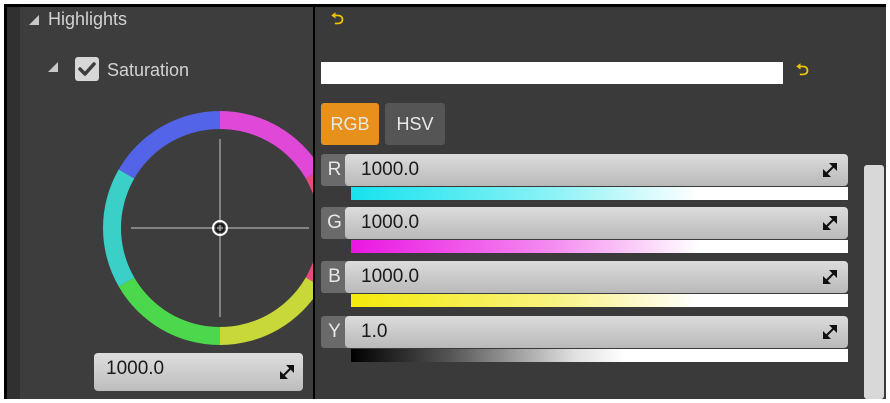 This screenshot has width=890, height=403. I want to click on channel-r-gradient, so click(599, 193).